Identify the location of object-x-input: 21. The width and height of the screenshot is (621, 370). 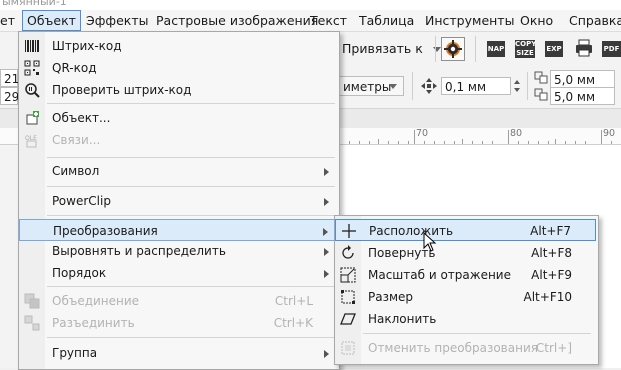
(9, 78).